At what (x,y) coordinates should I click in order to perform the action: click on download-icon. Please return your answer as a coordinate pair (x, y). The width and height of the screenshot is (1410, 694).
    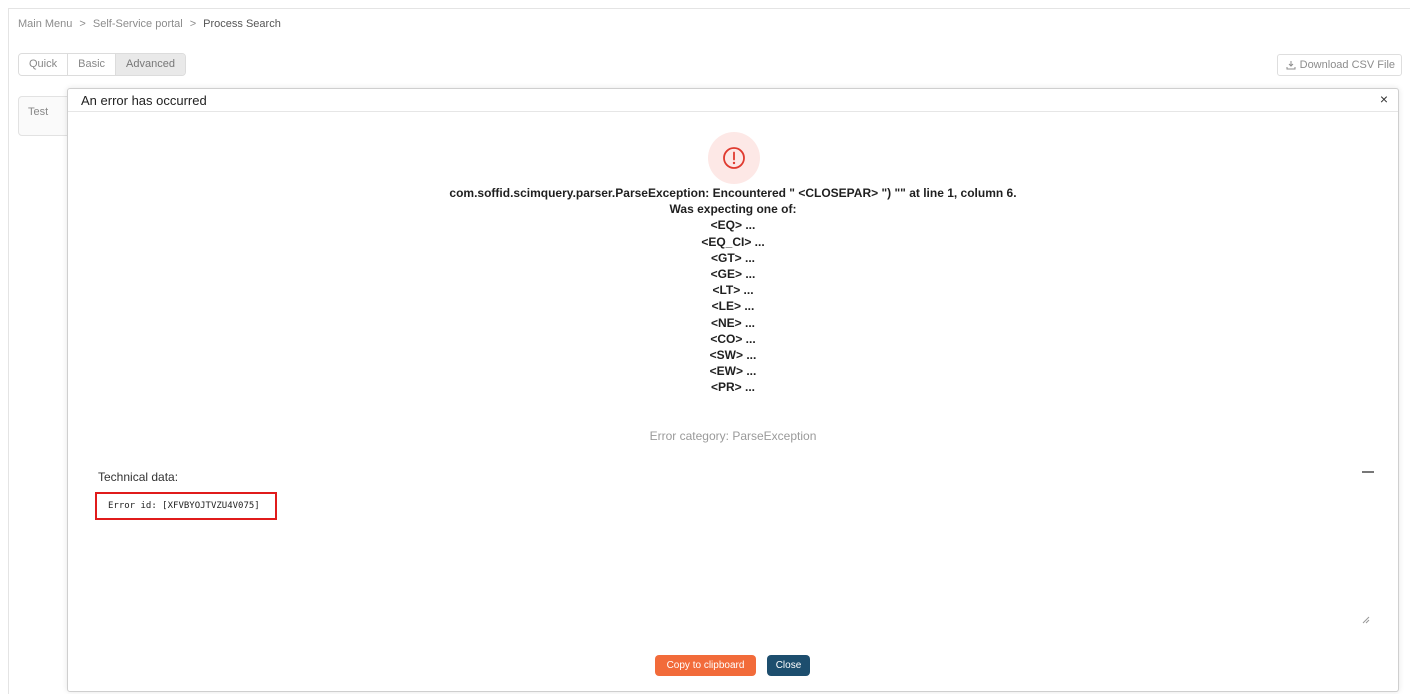
    Looking at the image, I should click on (1291, 65).